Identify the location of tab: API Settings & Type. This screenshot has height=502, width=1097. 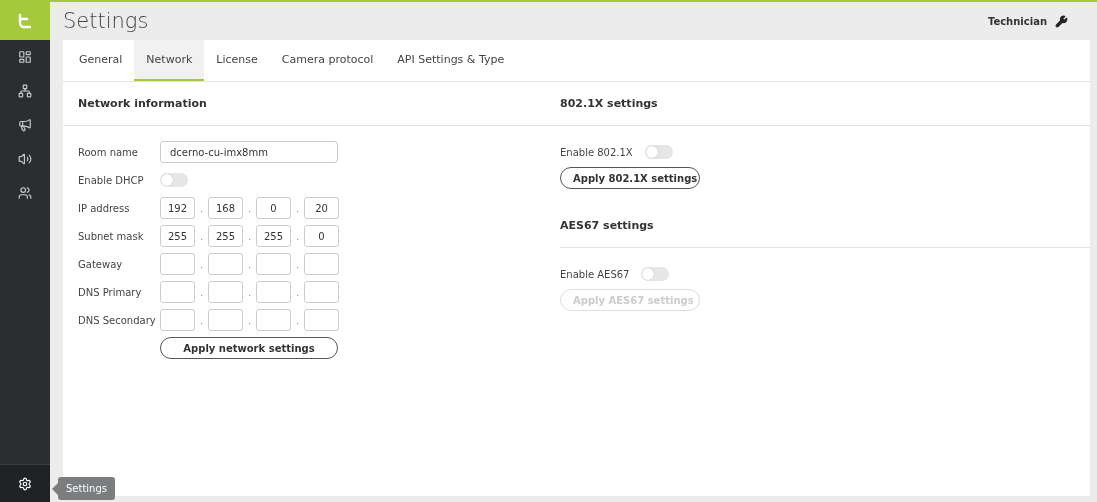
(451, 60).